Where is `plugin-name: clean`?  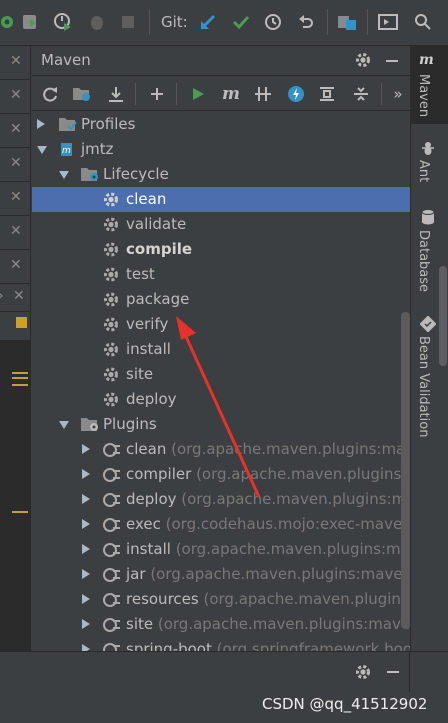
plugin-name: clean is located at coordinates (146, 449).